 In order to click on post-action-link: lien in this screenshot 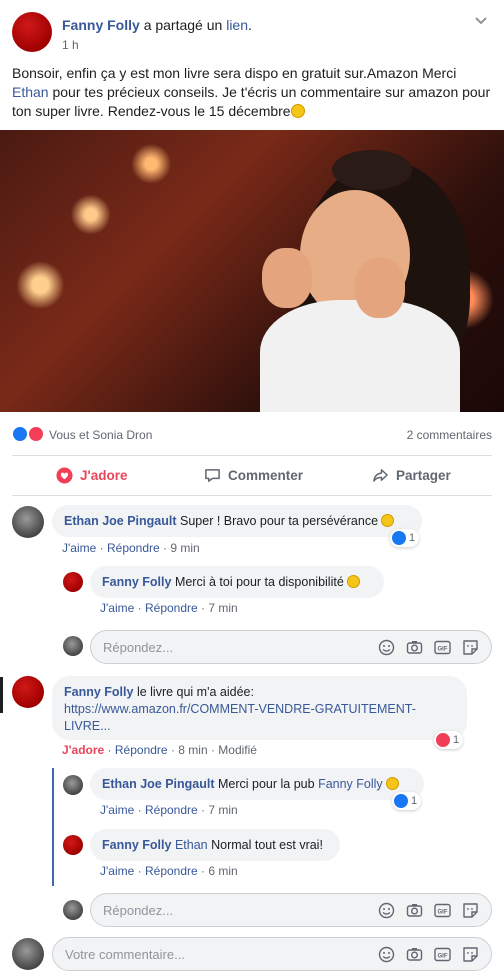, I will do `click(237, 25)`.